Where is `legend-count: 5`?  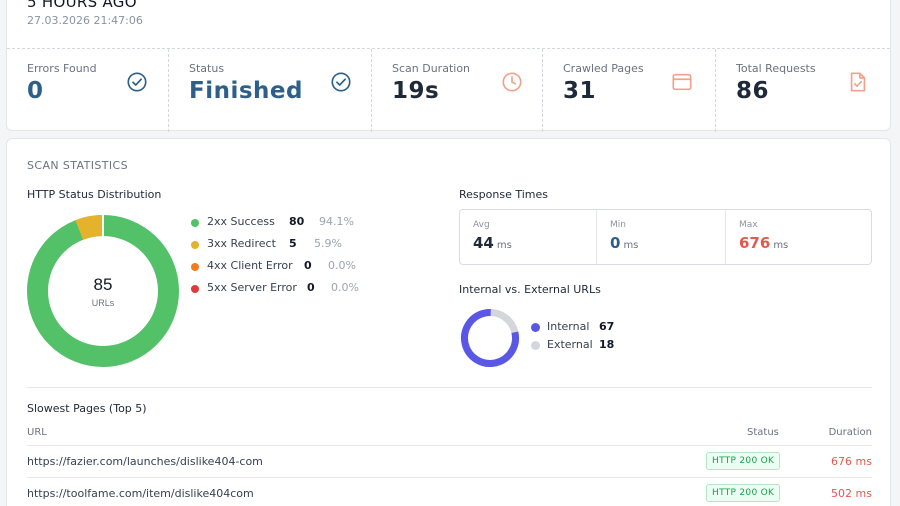 legend-count: 5 is located at coordinates (293, 243).